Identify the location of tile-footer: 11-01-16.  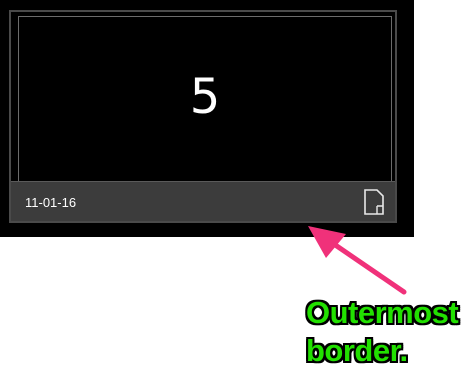
(203, 201).